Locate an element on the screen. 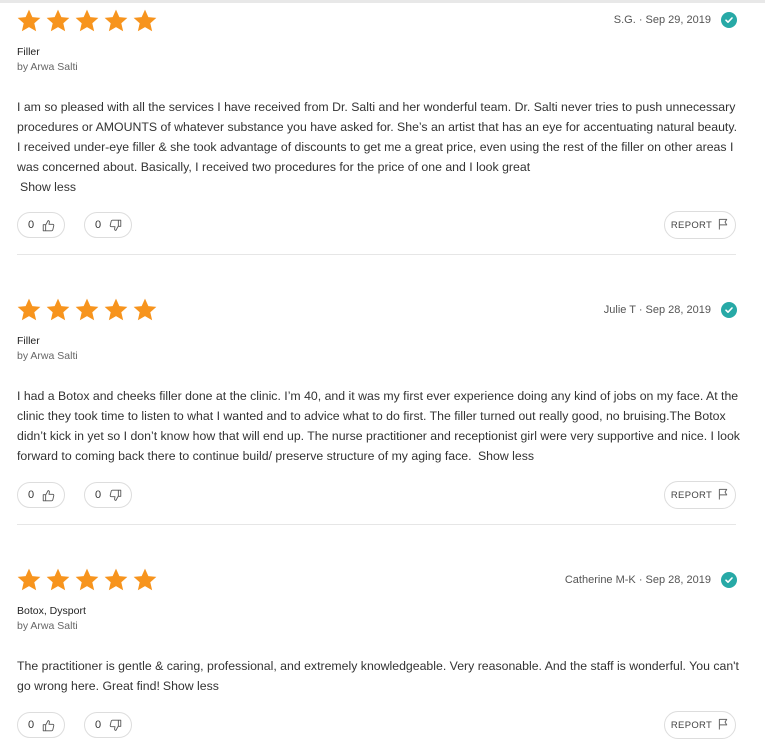 Image resolution: width=765 pixels, height=752 pixels. review-meta: Catherine M-K · Sep 28, 2019 is located at coordinates (651, 580).